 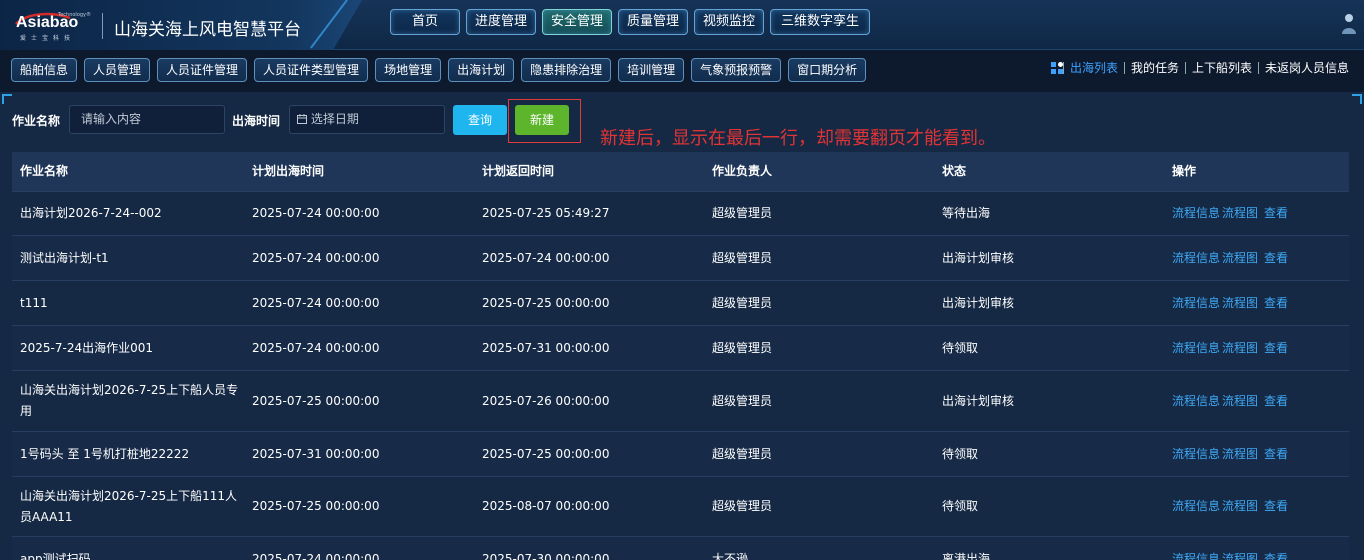 What do you see at coordinates (966, 213) in the screenshot?
I see `cell-status: 等待出海` at bounding box center [966, 213].